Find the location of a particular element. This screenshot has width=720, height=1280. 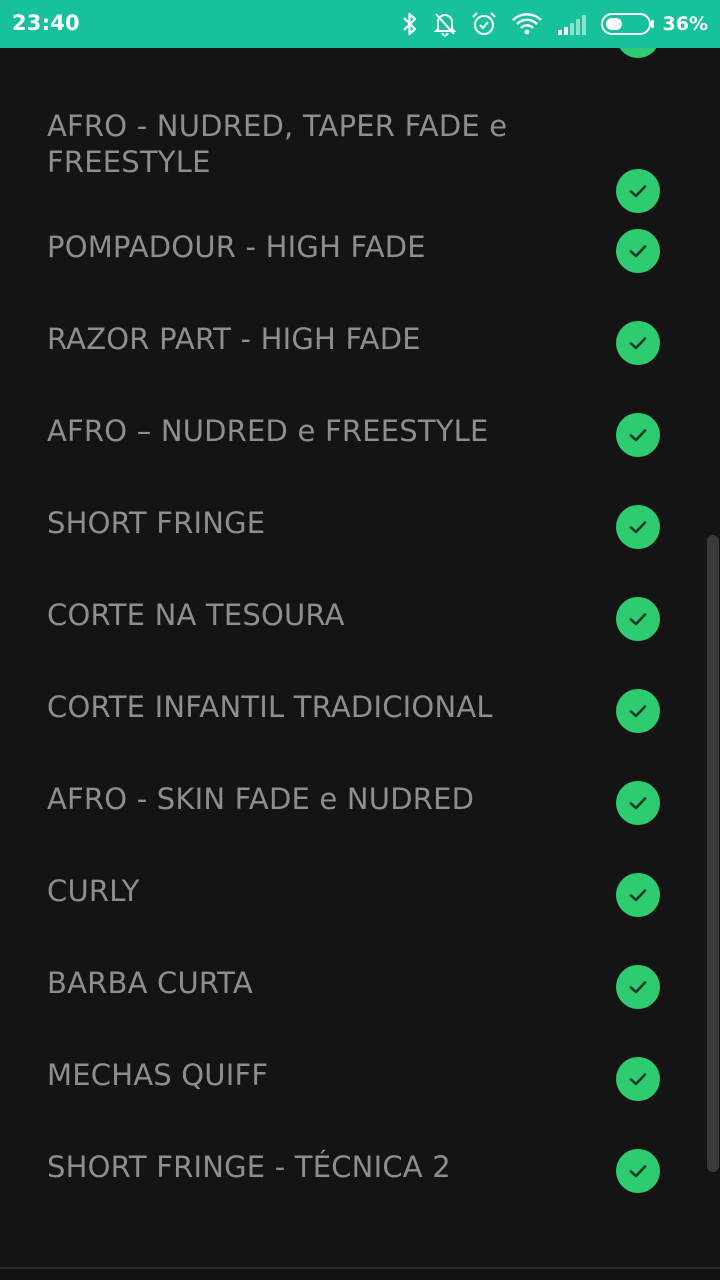

wifi-icon is located at coordinates (527, 24).